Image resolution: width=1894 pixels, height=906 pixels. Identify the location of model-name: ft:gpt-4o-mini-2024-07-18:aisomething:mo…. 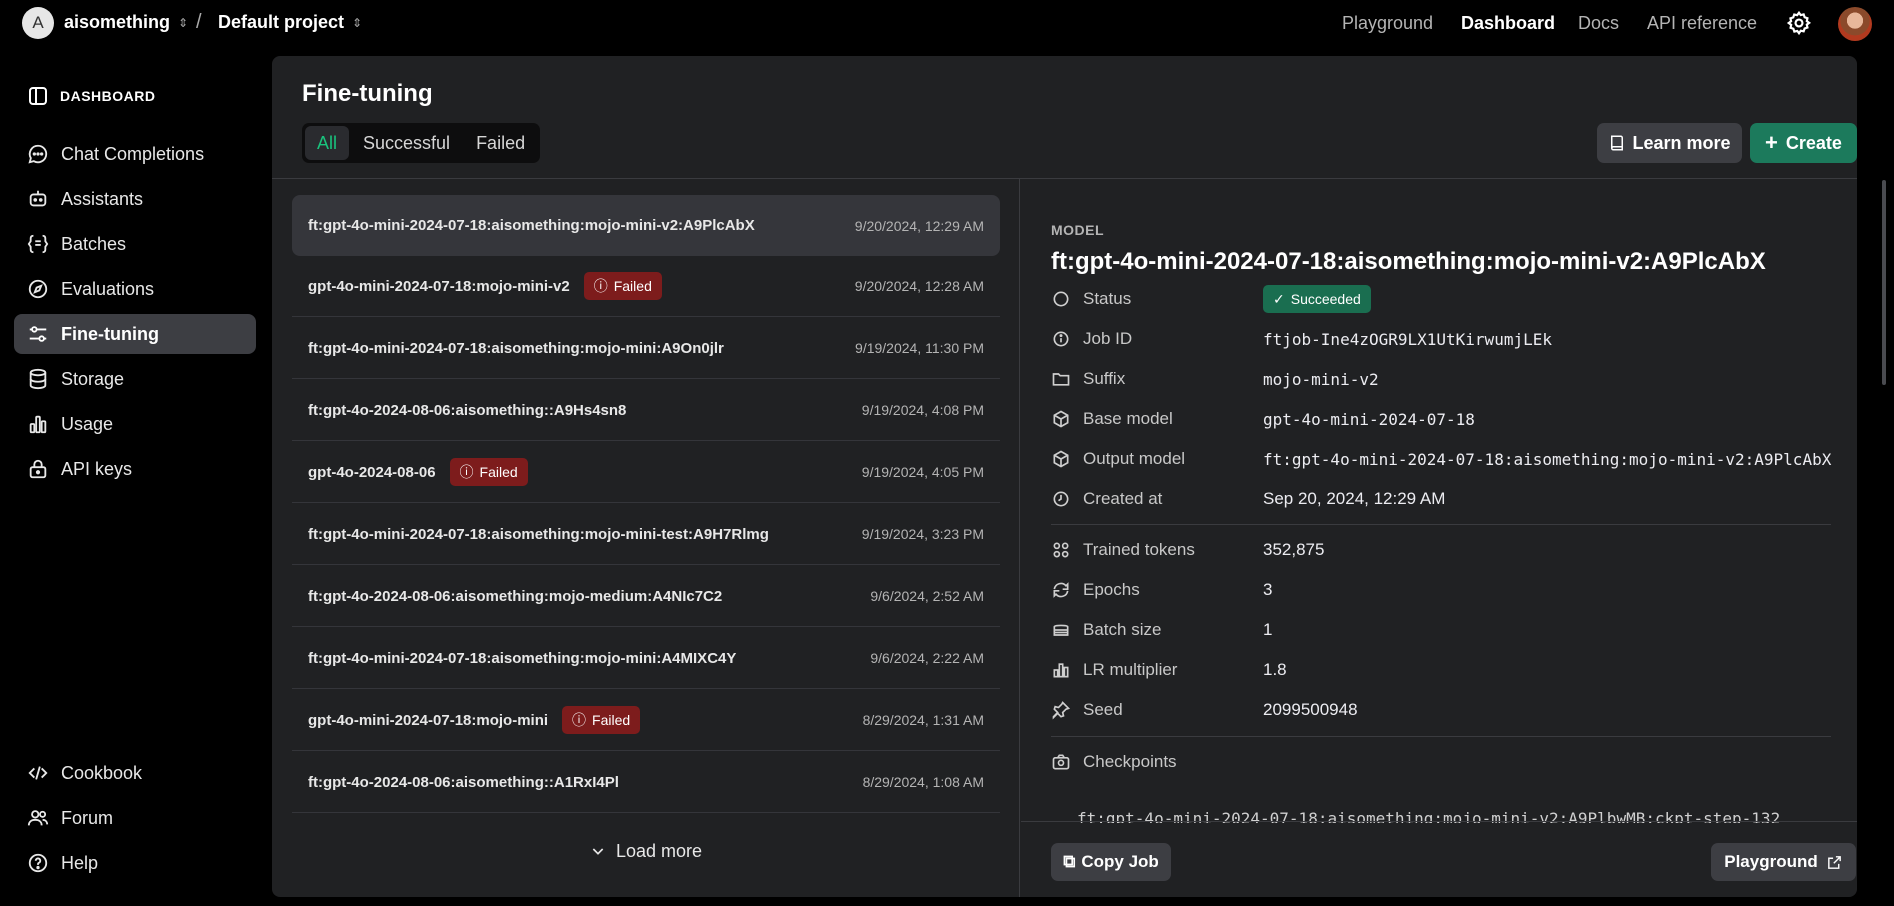
(1408, 261).